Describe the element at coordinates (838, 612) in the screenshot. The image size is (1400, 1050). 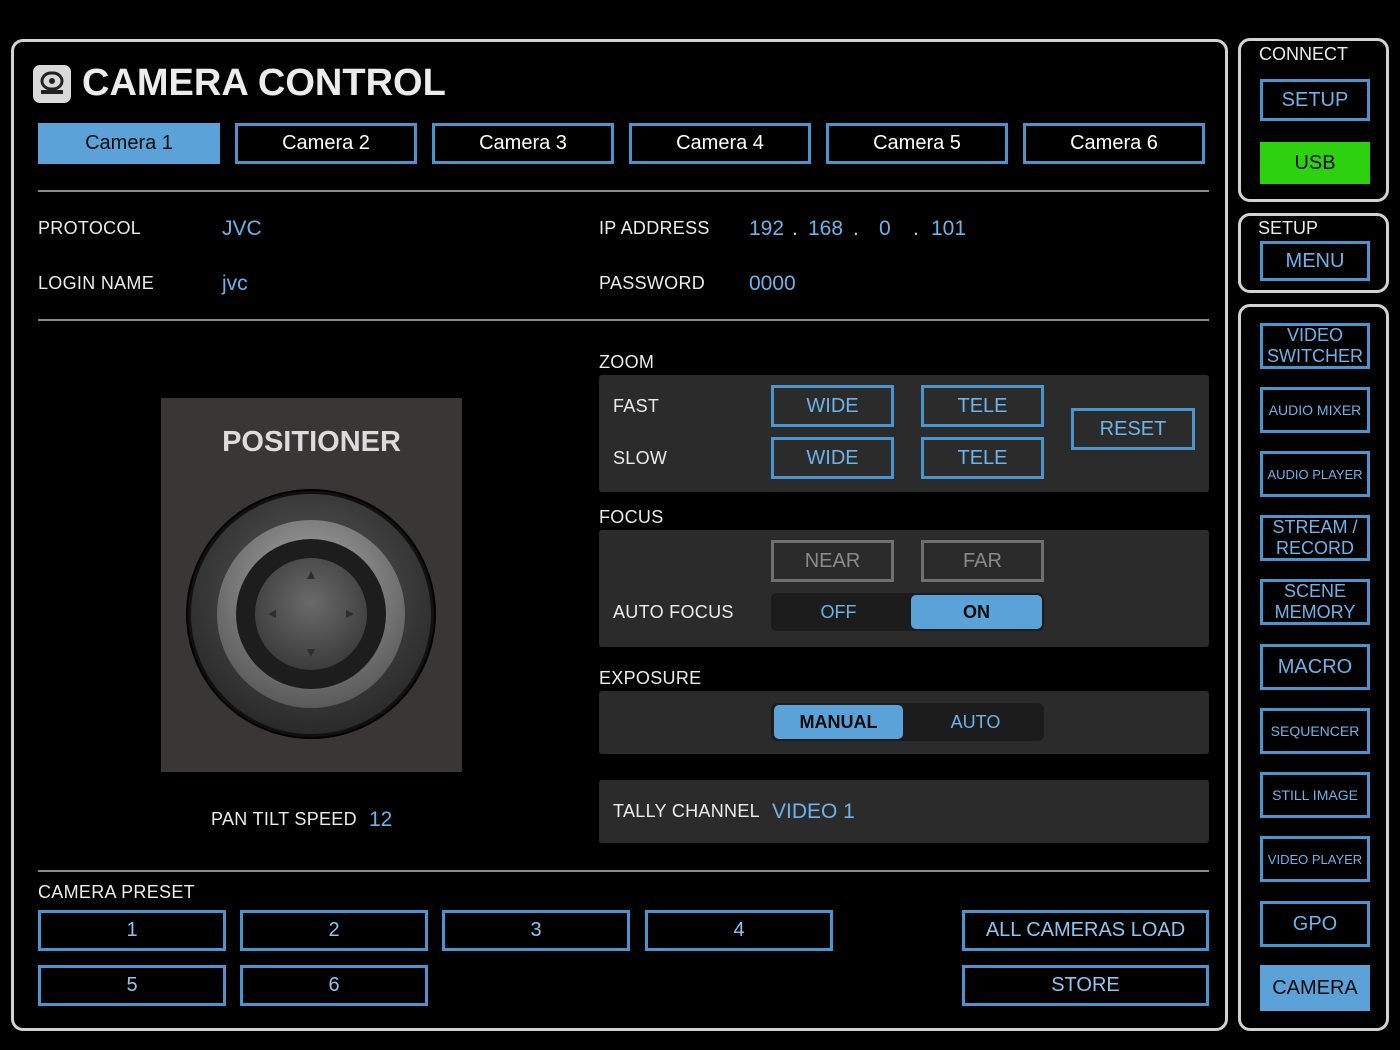
I see `auto-focus-off-option: OFF` at that location.